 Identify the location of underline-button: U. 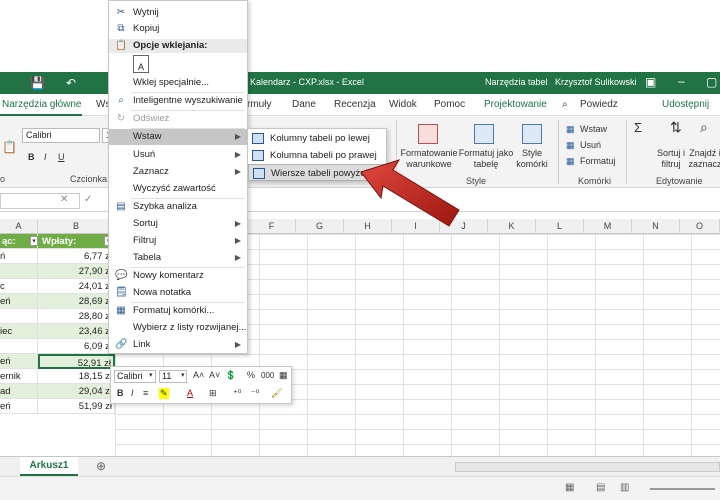
(61, 157).